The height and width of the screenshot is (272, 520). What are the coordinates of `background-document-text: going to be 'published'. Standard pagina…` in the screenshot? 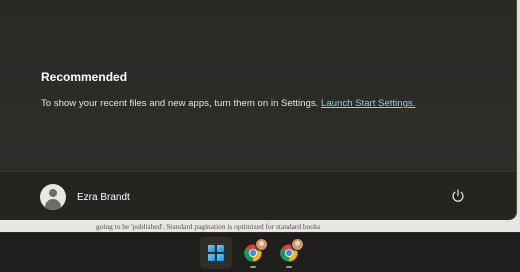 It's located at (208, 226).